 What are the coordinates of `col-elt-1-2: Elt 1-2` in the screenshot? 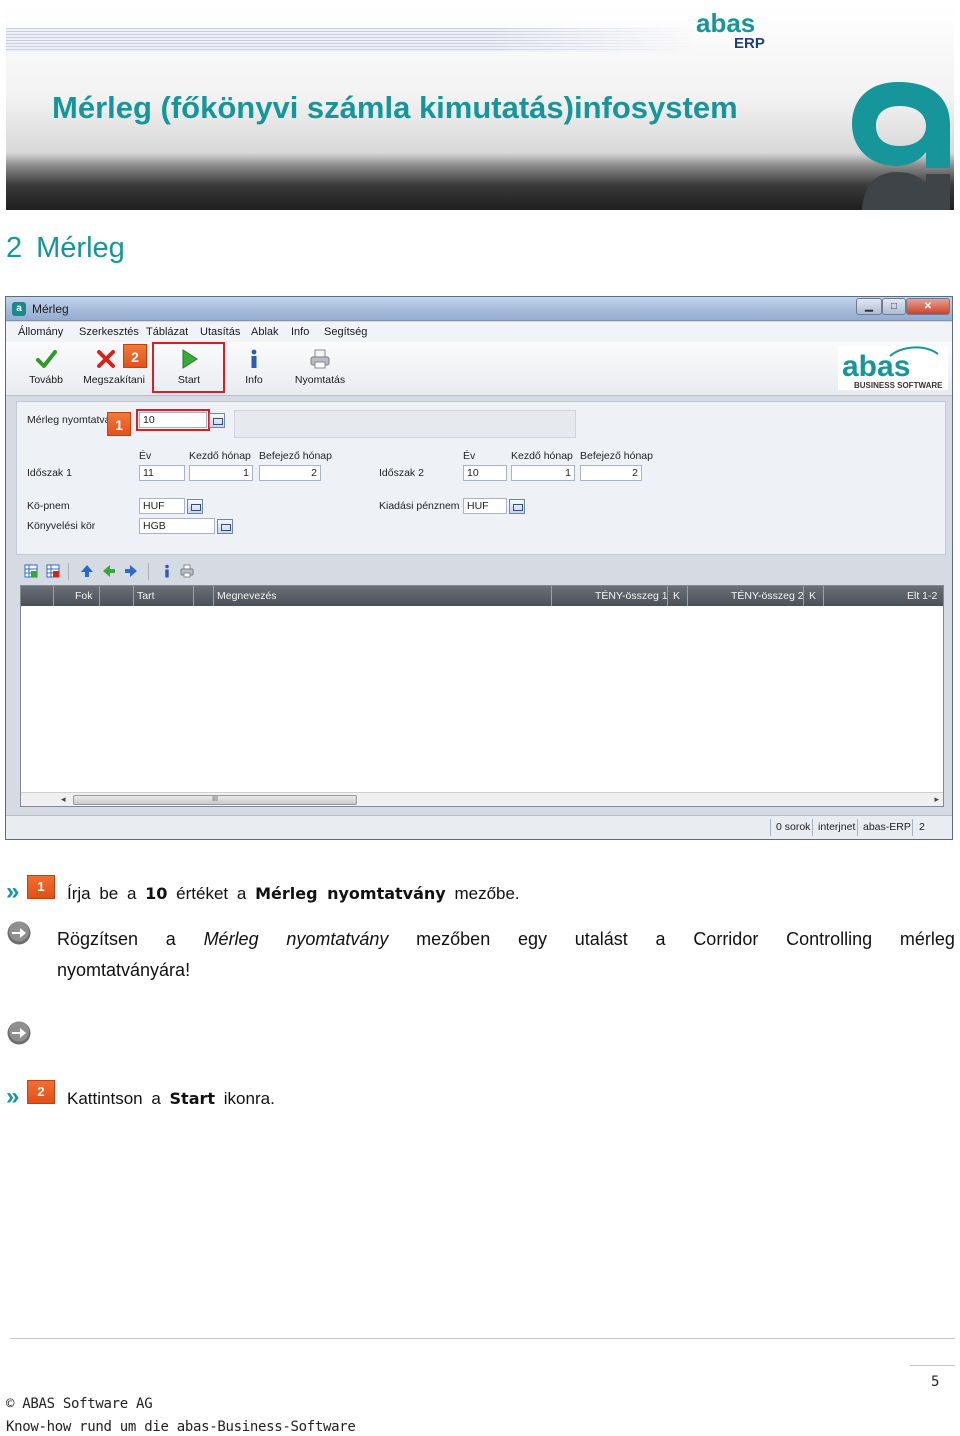 It's located at (922, 596).